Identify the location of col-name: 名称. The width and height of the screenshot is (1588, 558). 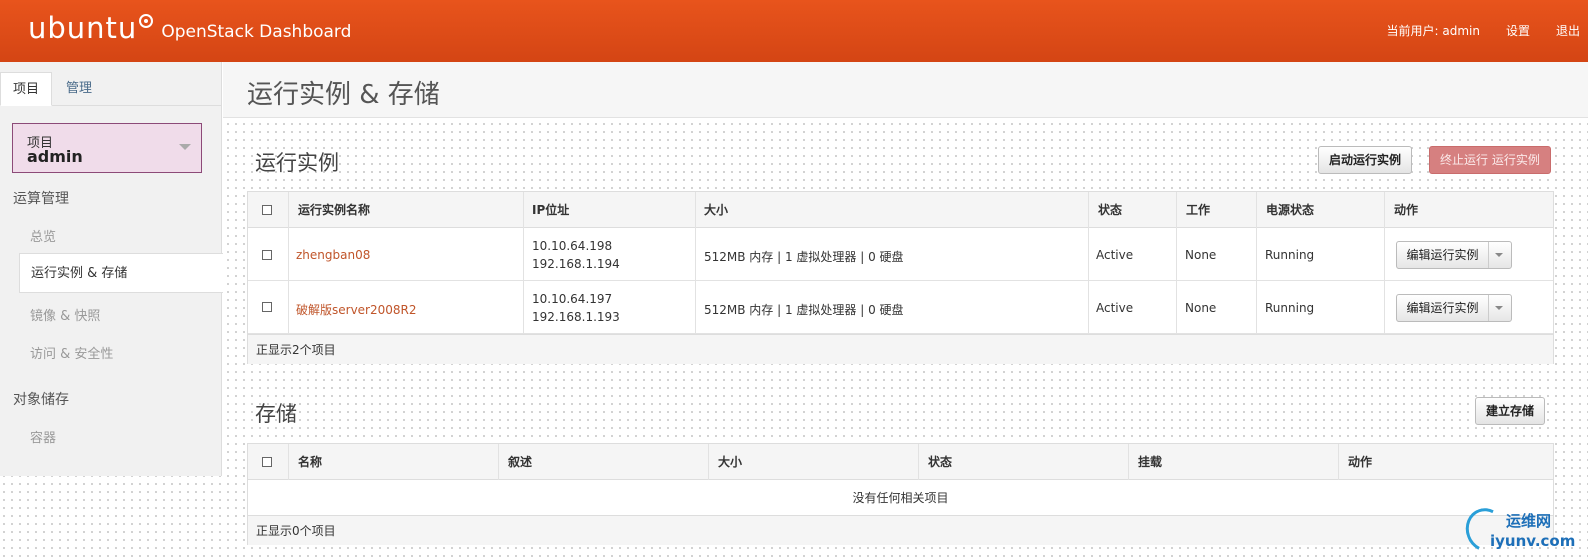
(310, 462).